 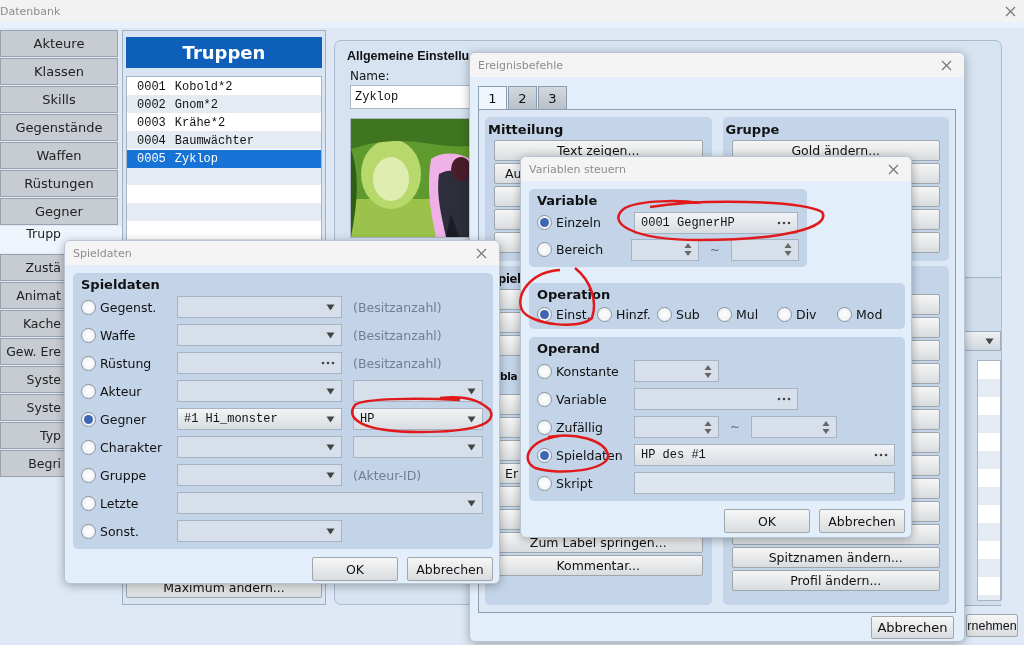 What do you see at coordinates (409, 56) in the screenshot?
I see `section-title: Allgemeine Einstellu` at bounding box center [409, 56].